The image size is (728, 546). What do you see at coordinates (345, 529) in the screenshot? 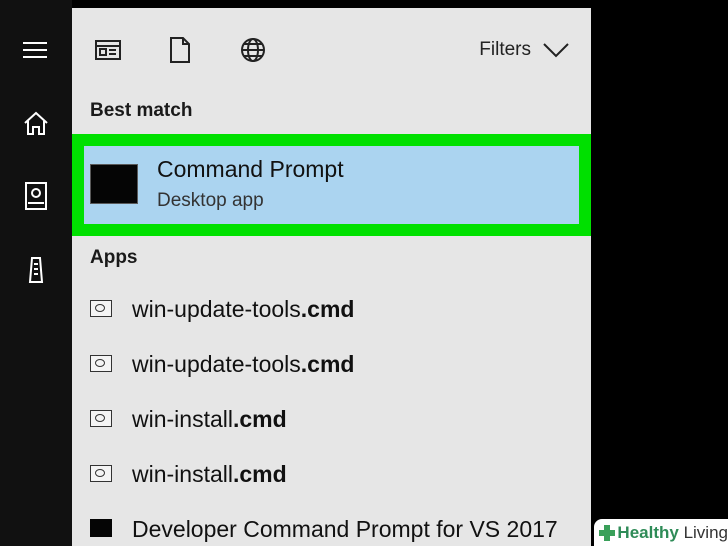
I see `app-name: Developer Command Prompt for VS 2017` at bounding box center [345, 529].